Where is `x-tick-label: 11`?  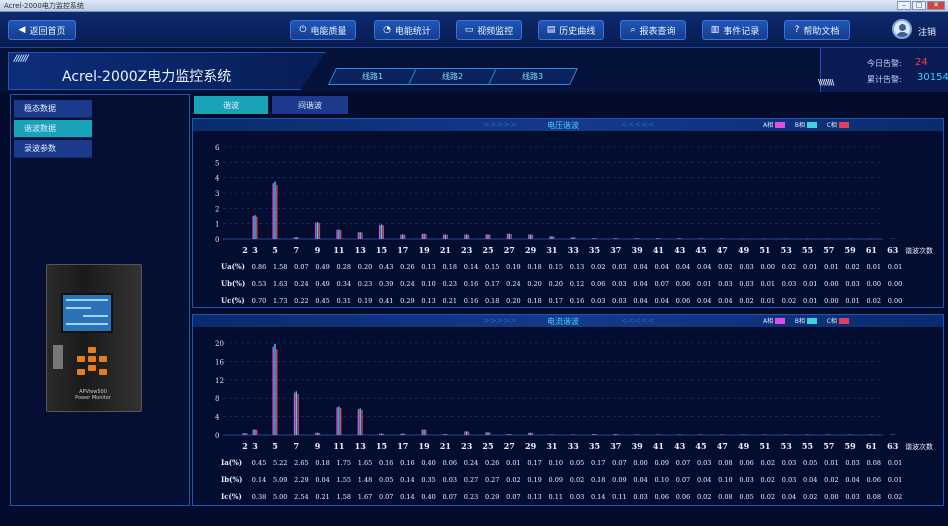
x-tick-label: 11 is located at coordinates (338, 250).